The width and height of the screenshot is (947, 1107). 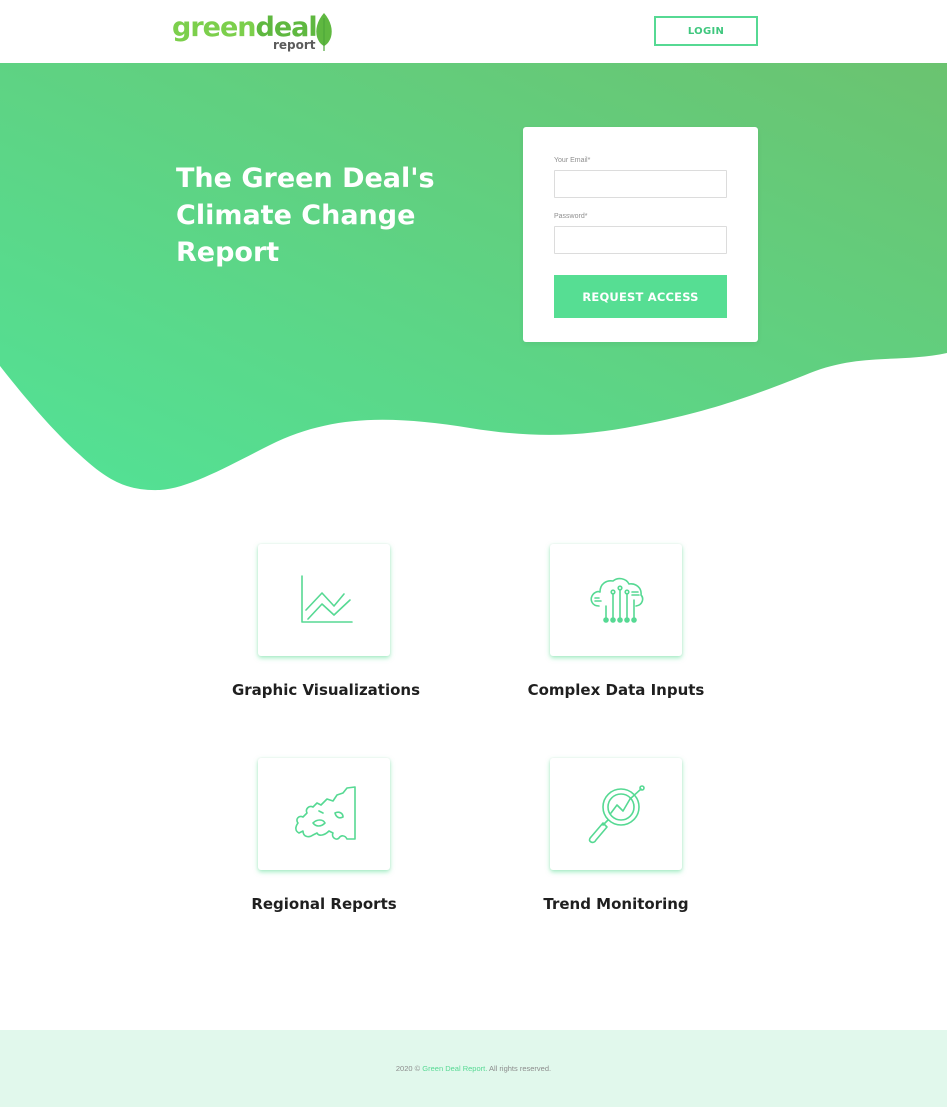 I want to click on feature-label: Regional Reports, so click(x=324, y=904).